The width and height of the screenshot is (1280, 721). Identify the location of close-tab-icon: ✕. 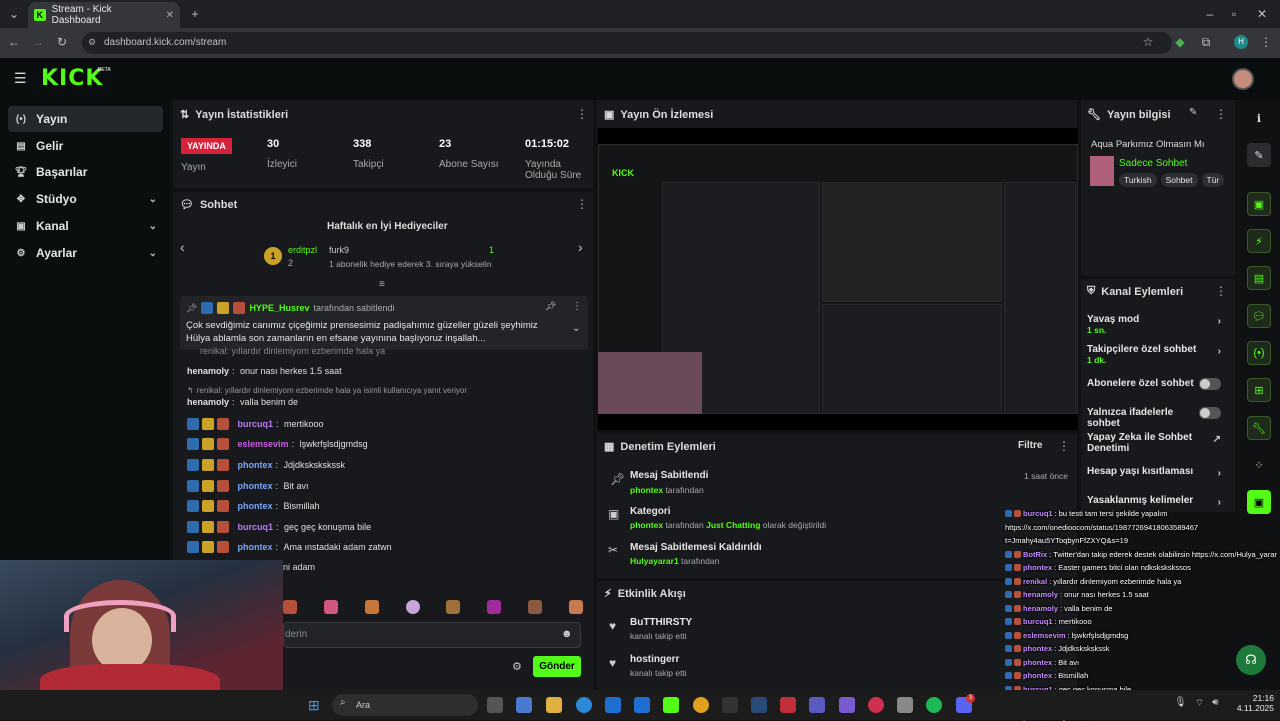
(170, 15).